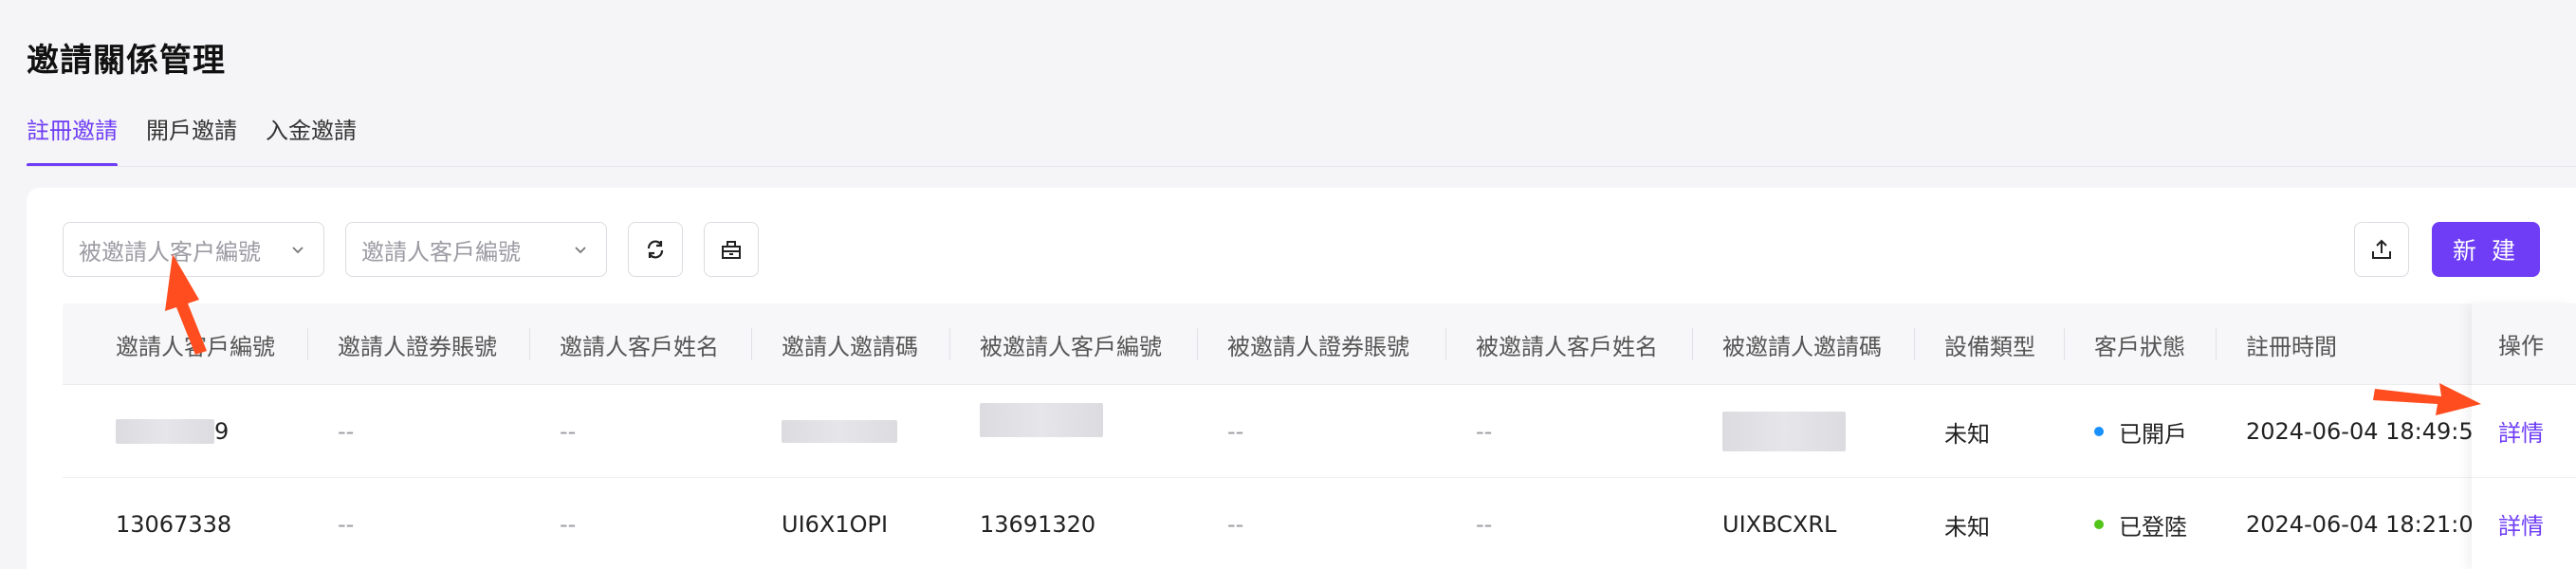 This screenshot has height=569, width=2576. Describe the element at coordinates (639, 346) in the screenshot. I see `column-header-inviter-name: 邀請人客戶姓名` at that location.